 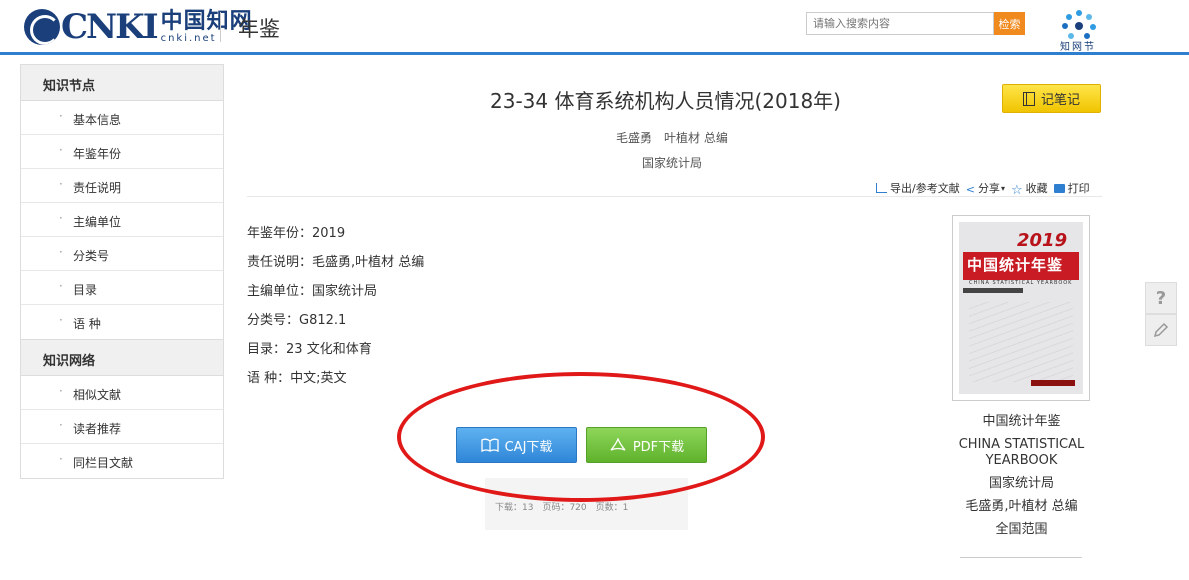 What do you see at coordinates (122, 322) in the screenshot?
I see `sidebar-item-language: 语 种` at bounding box center [122, 322].